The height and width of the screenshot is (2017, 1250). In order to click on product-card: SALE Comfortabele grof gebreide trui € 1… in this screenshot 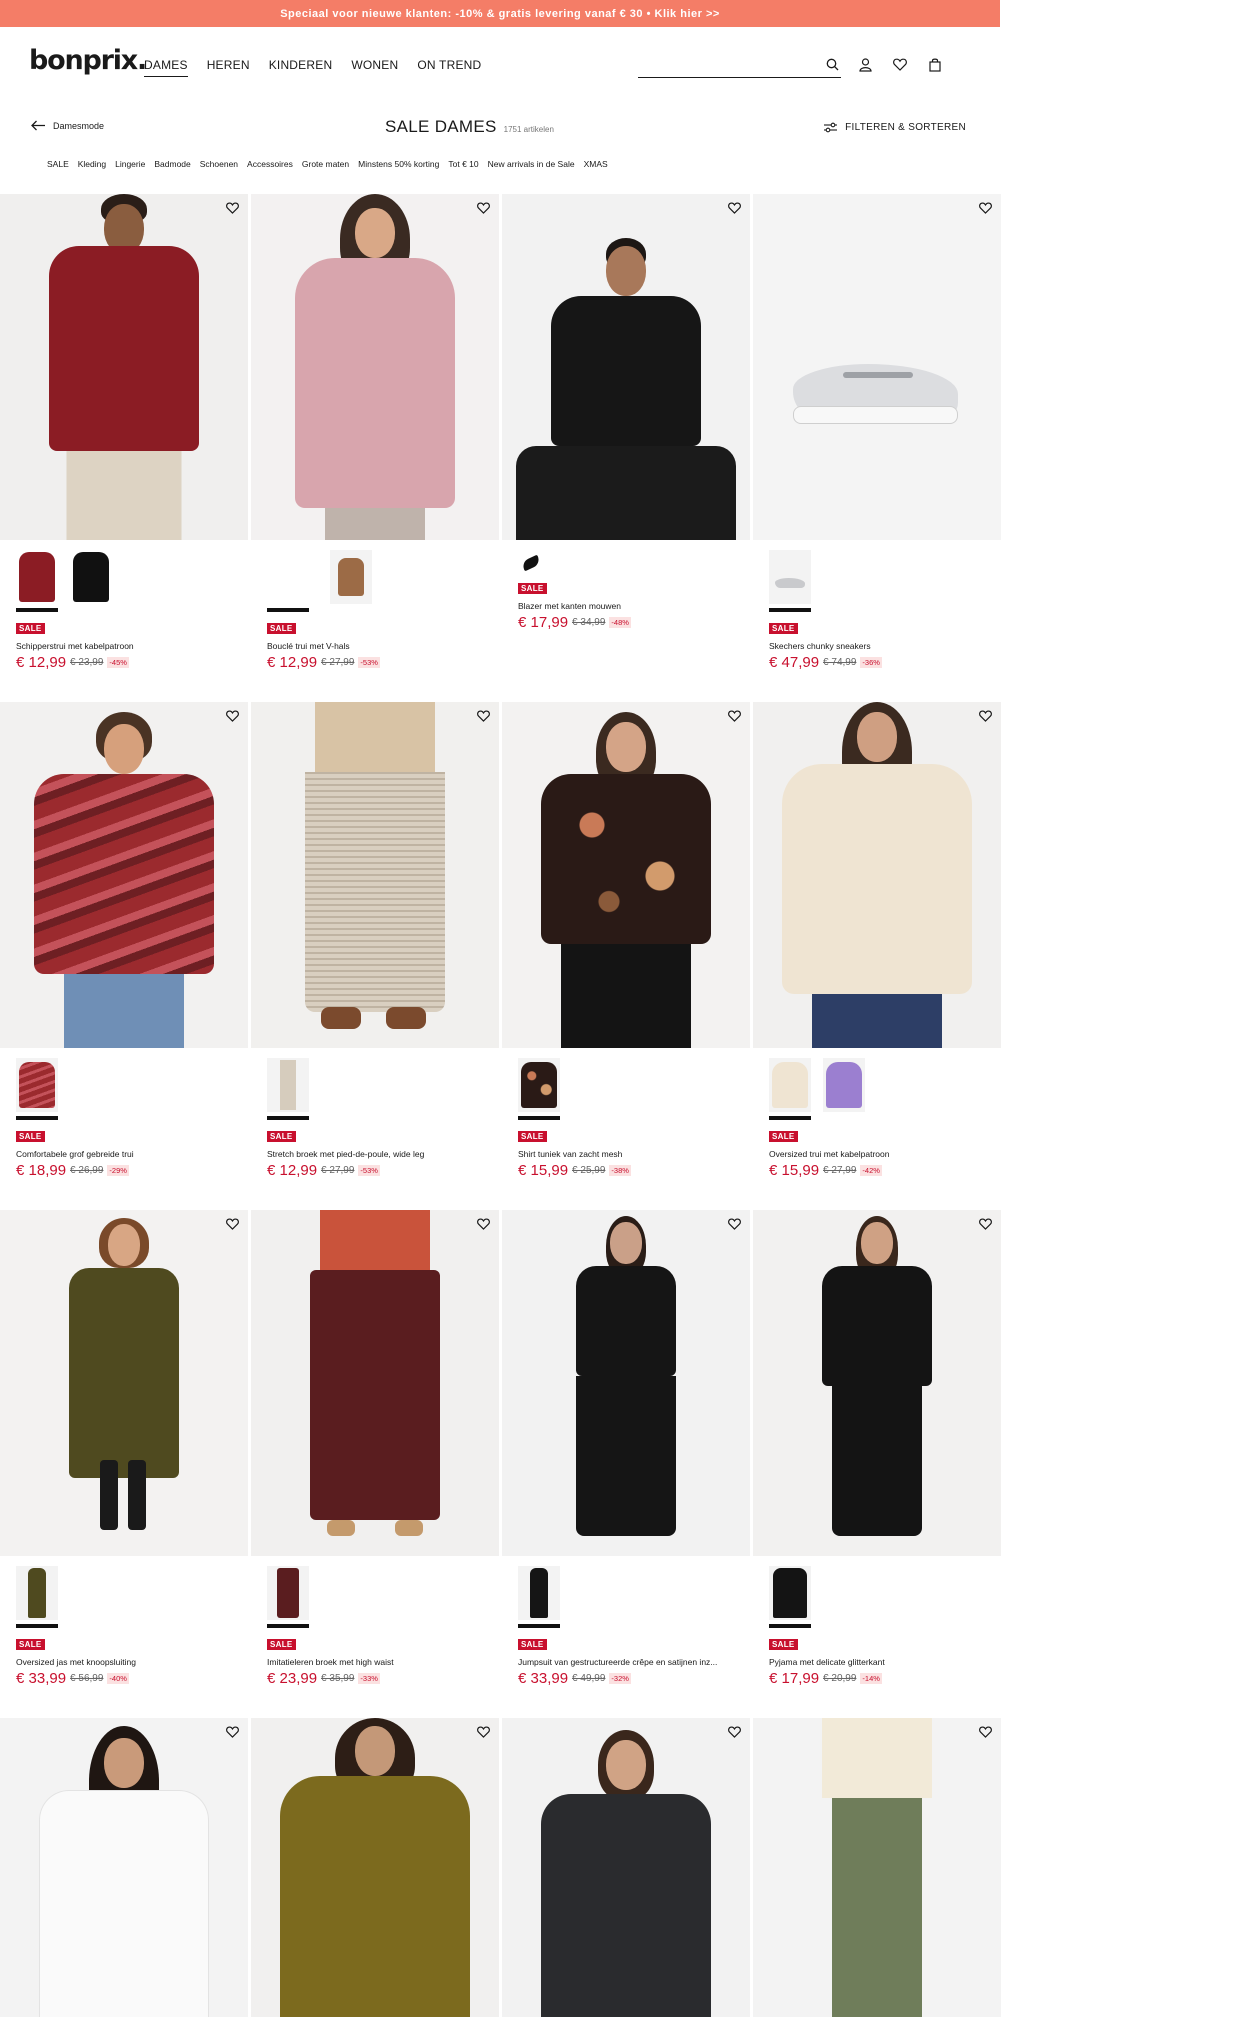, I will do `click(124, 956)`.